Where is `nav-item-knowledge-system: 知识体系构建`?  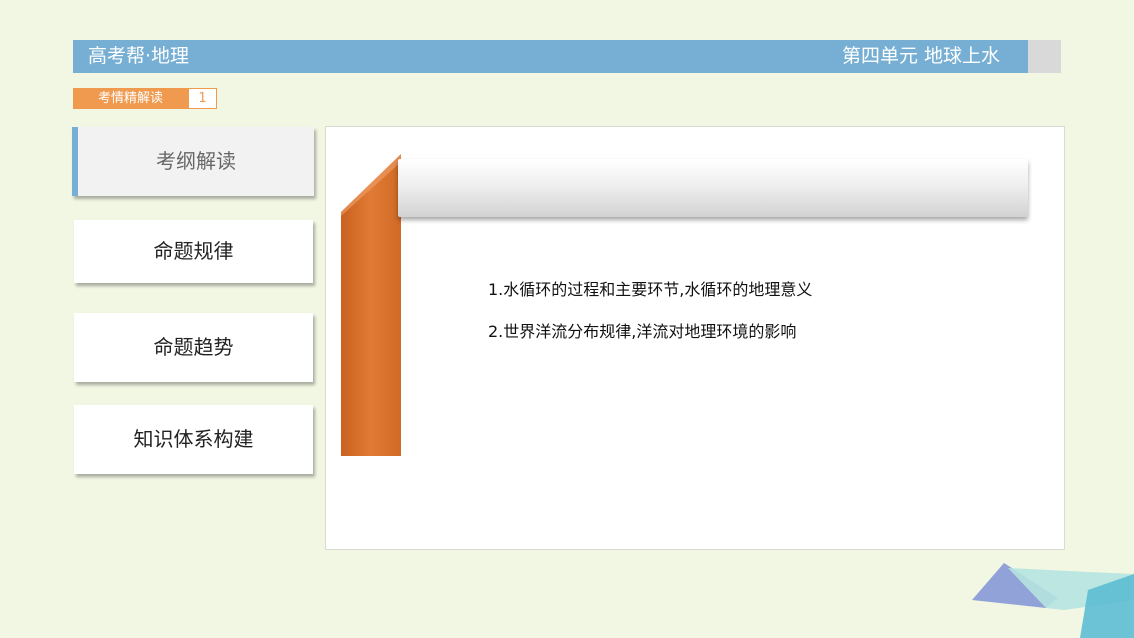
nav-item-knowledge-system: 知识体系构建 is located at coordinates (193, 439).